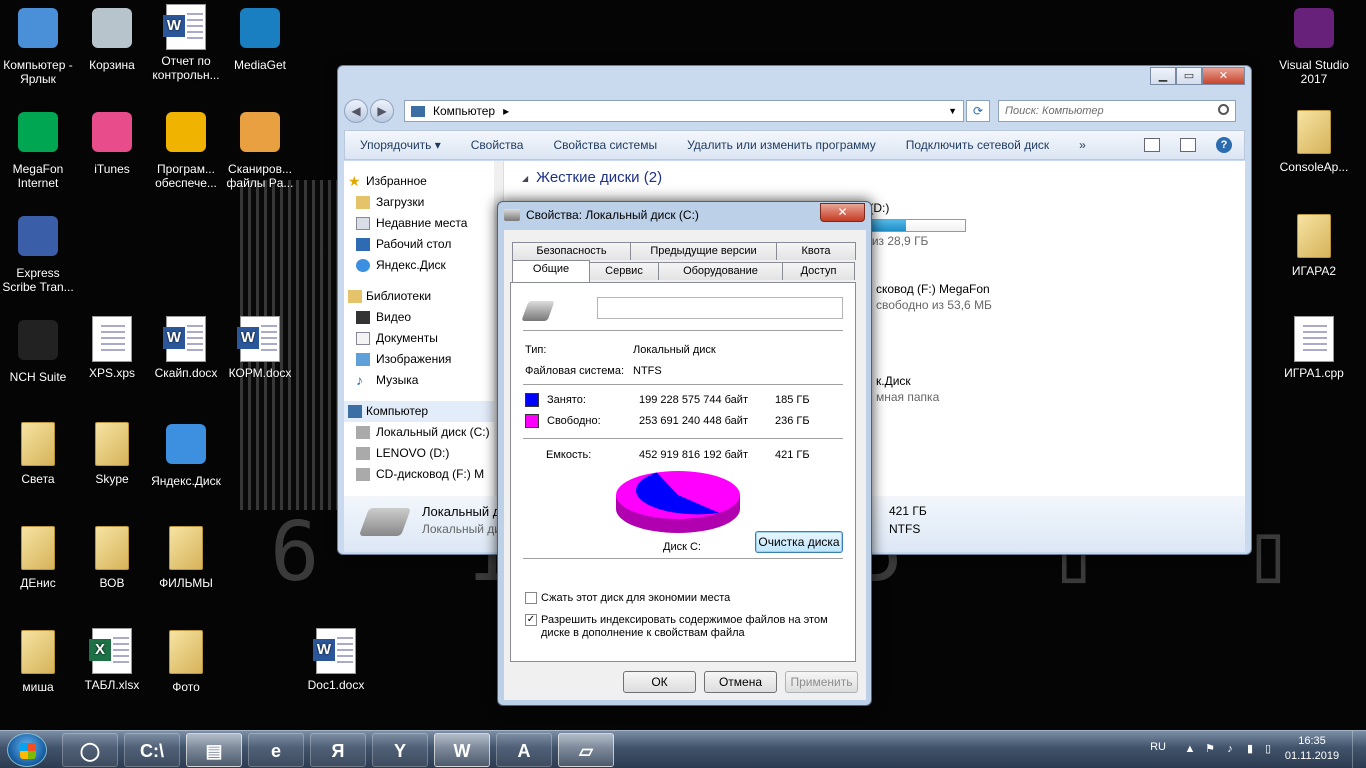 This screenshot has width=1366, height=768. Describe the element at coordinates (400, 145) in the screenshot. I see `organize-button: Упорядочить ▾` at that location.